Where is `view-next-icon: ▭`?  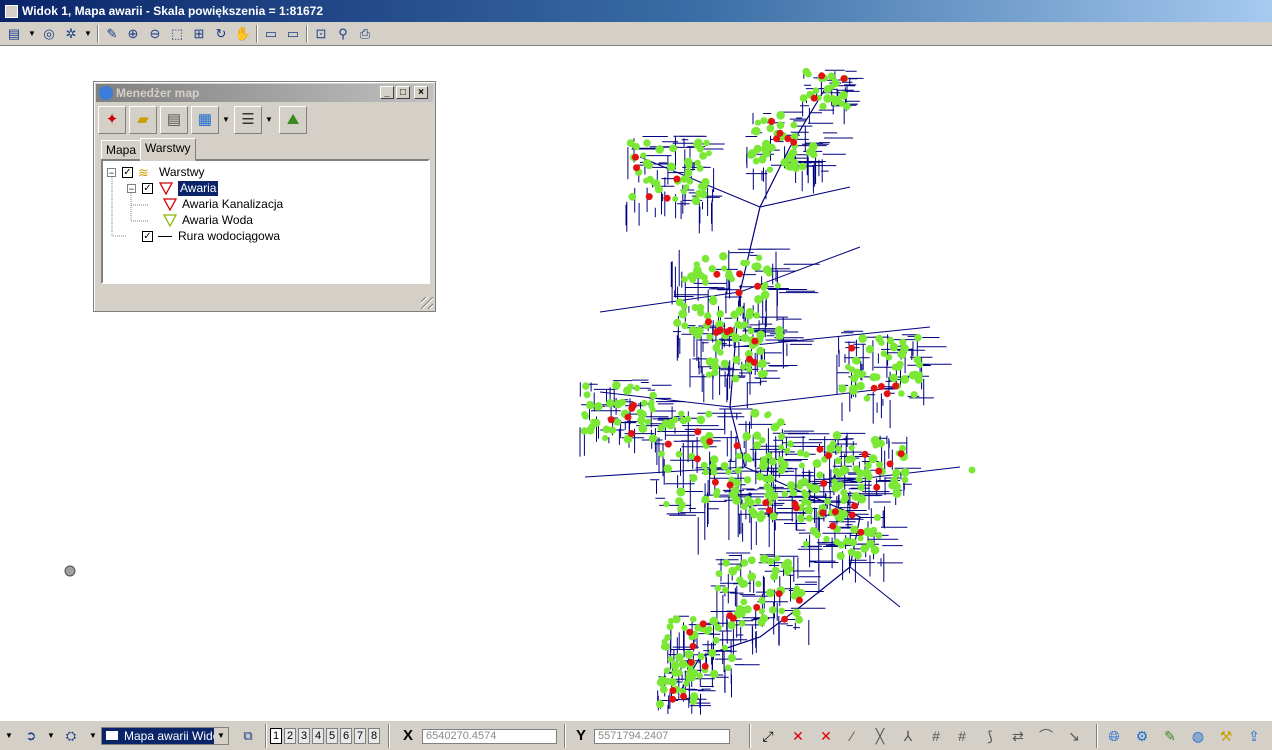
view-next-icon: ▭ is located at coordinates (293, 34).